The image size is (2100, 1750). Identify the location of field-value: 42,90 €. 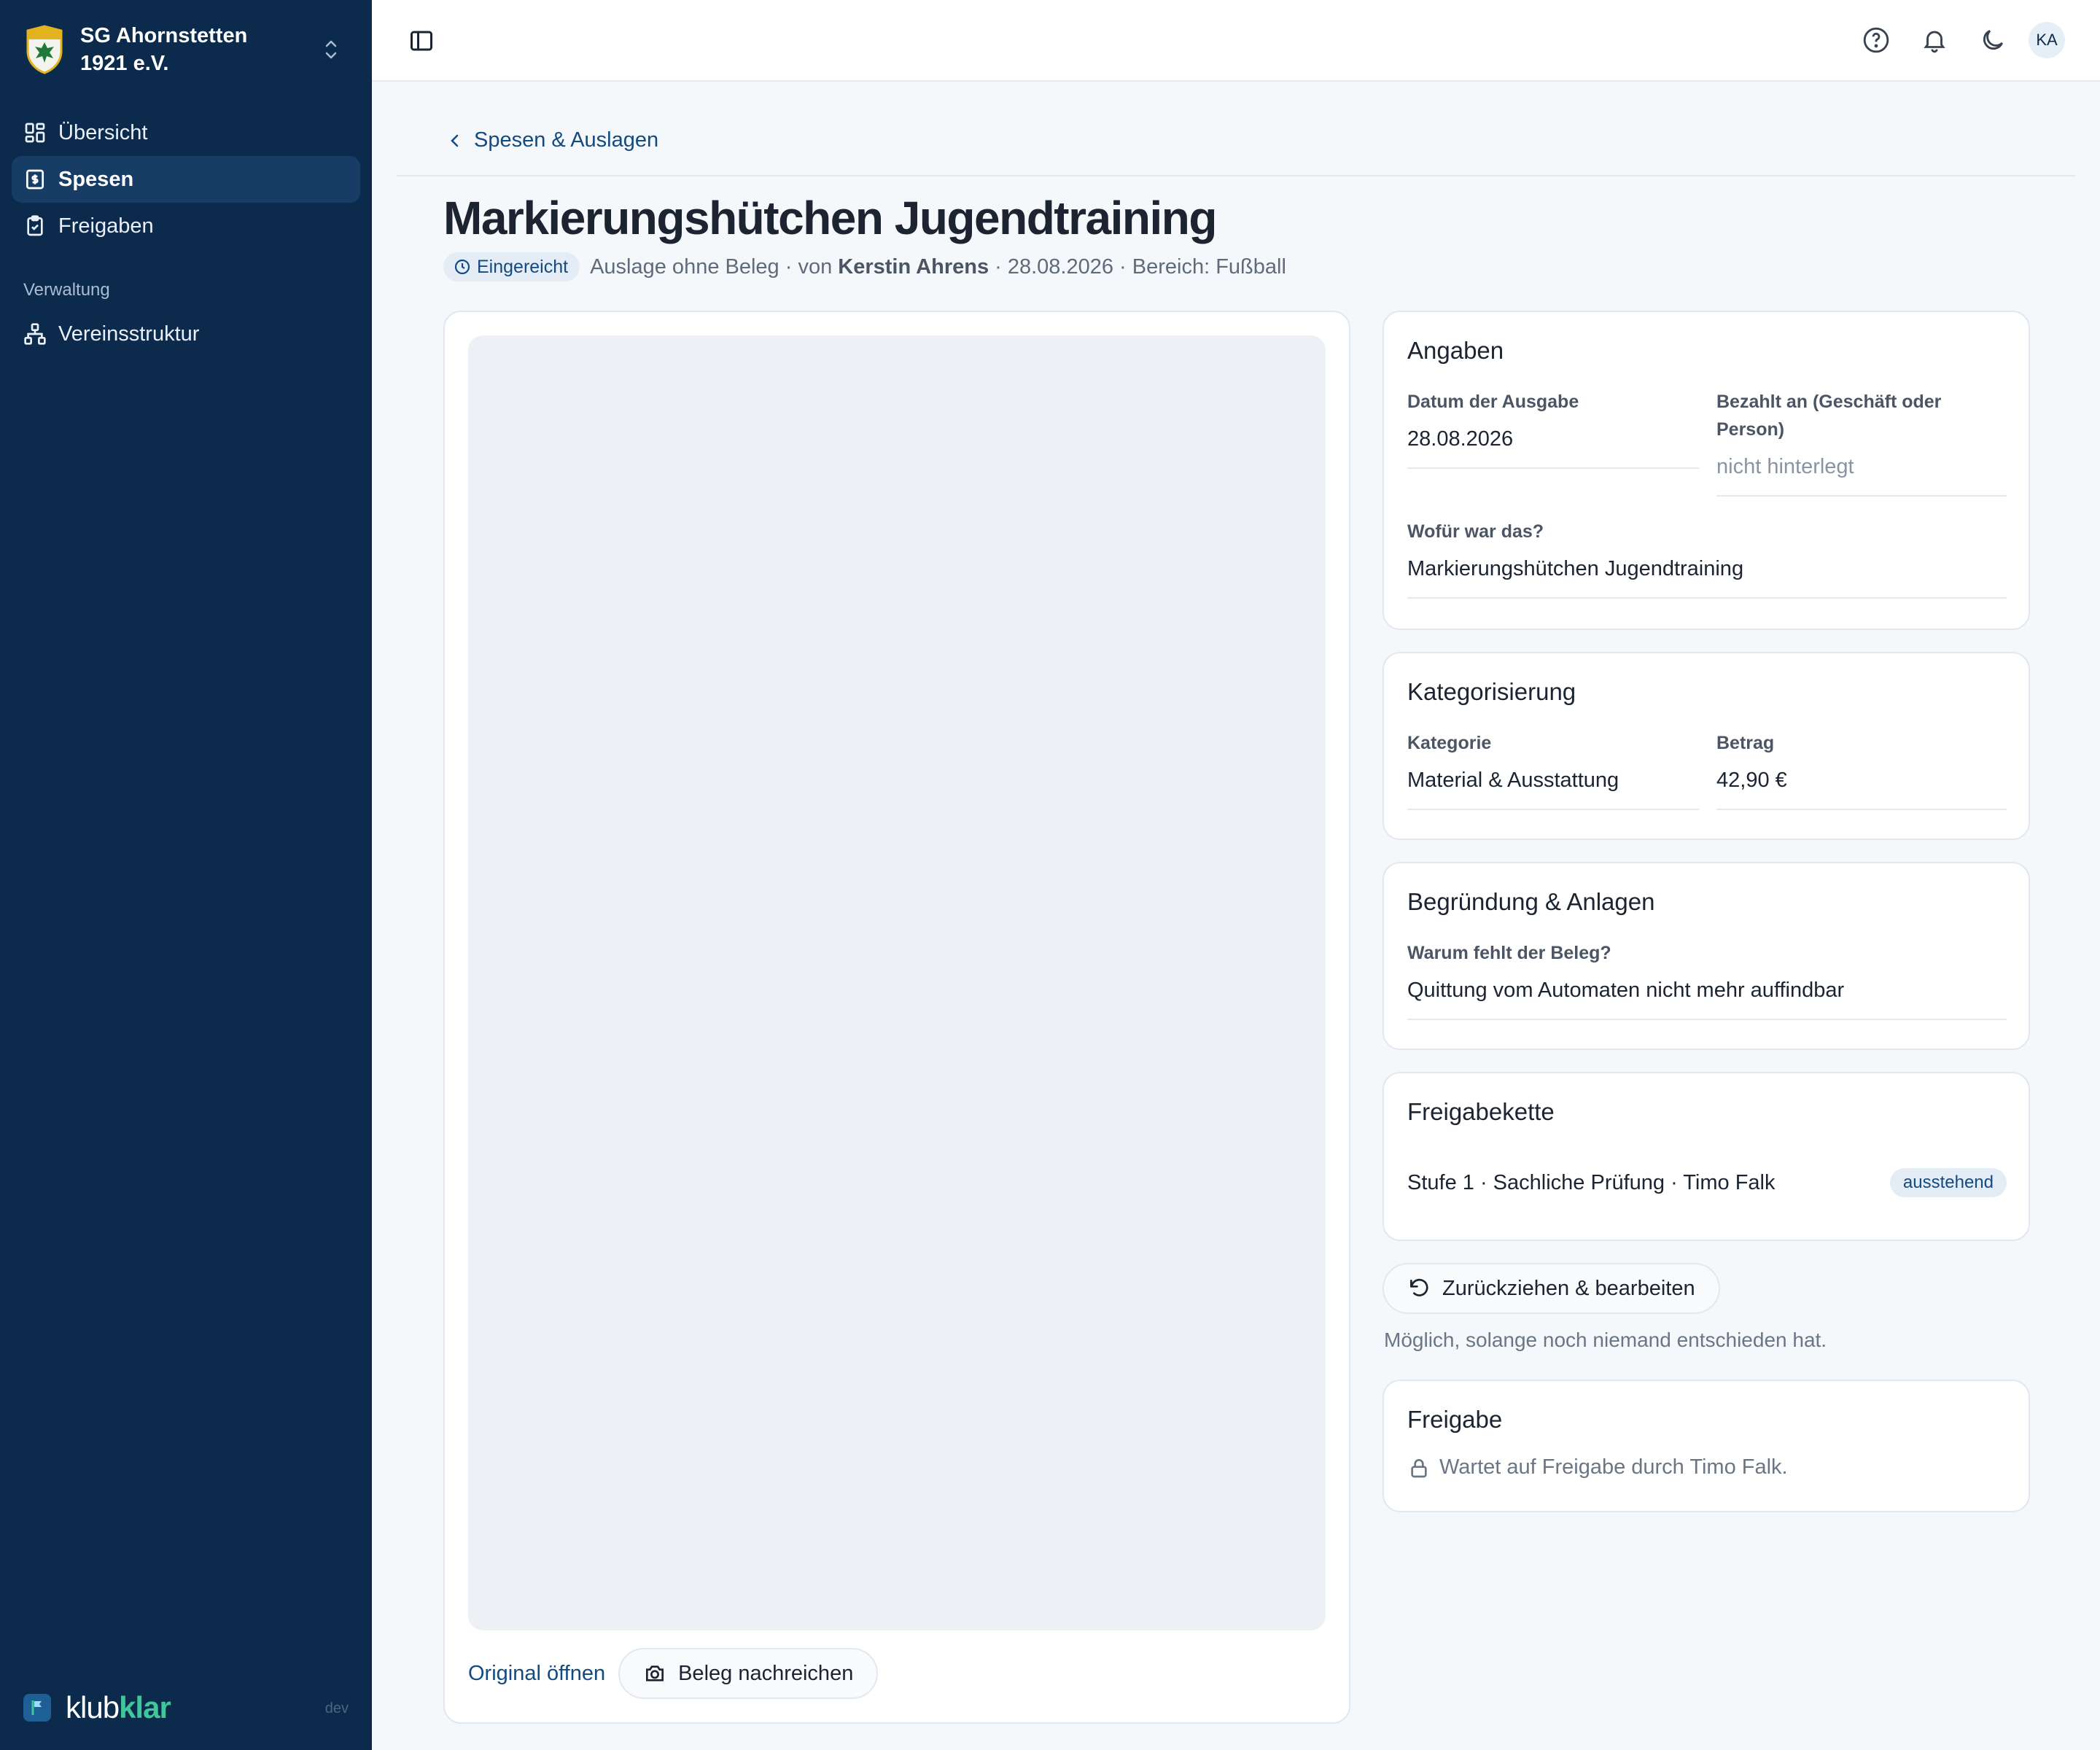
(1861, 789).